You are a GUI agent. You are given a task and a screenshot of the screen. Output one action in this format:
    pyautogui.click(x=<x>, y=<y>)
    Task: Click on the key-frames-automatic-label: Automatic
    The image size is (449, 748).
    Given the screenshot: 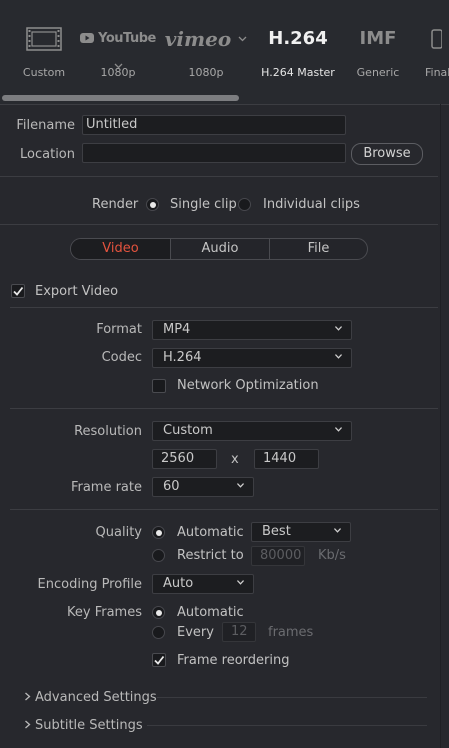 What is the action you would take?
    pyautogui.click(x=210, y=612)
    